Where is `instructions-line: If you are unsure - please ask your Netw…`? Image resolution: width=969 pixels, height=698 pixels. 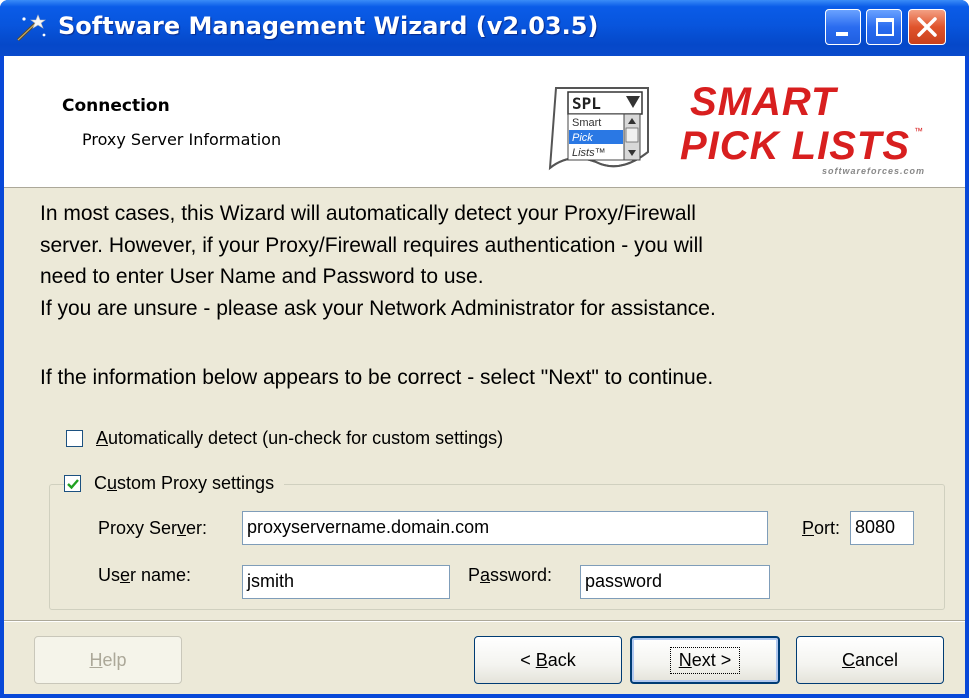 instructions-line: If you are unsure - please ask your Netw… is located at coordinates (378, 308).